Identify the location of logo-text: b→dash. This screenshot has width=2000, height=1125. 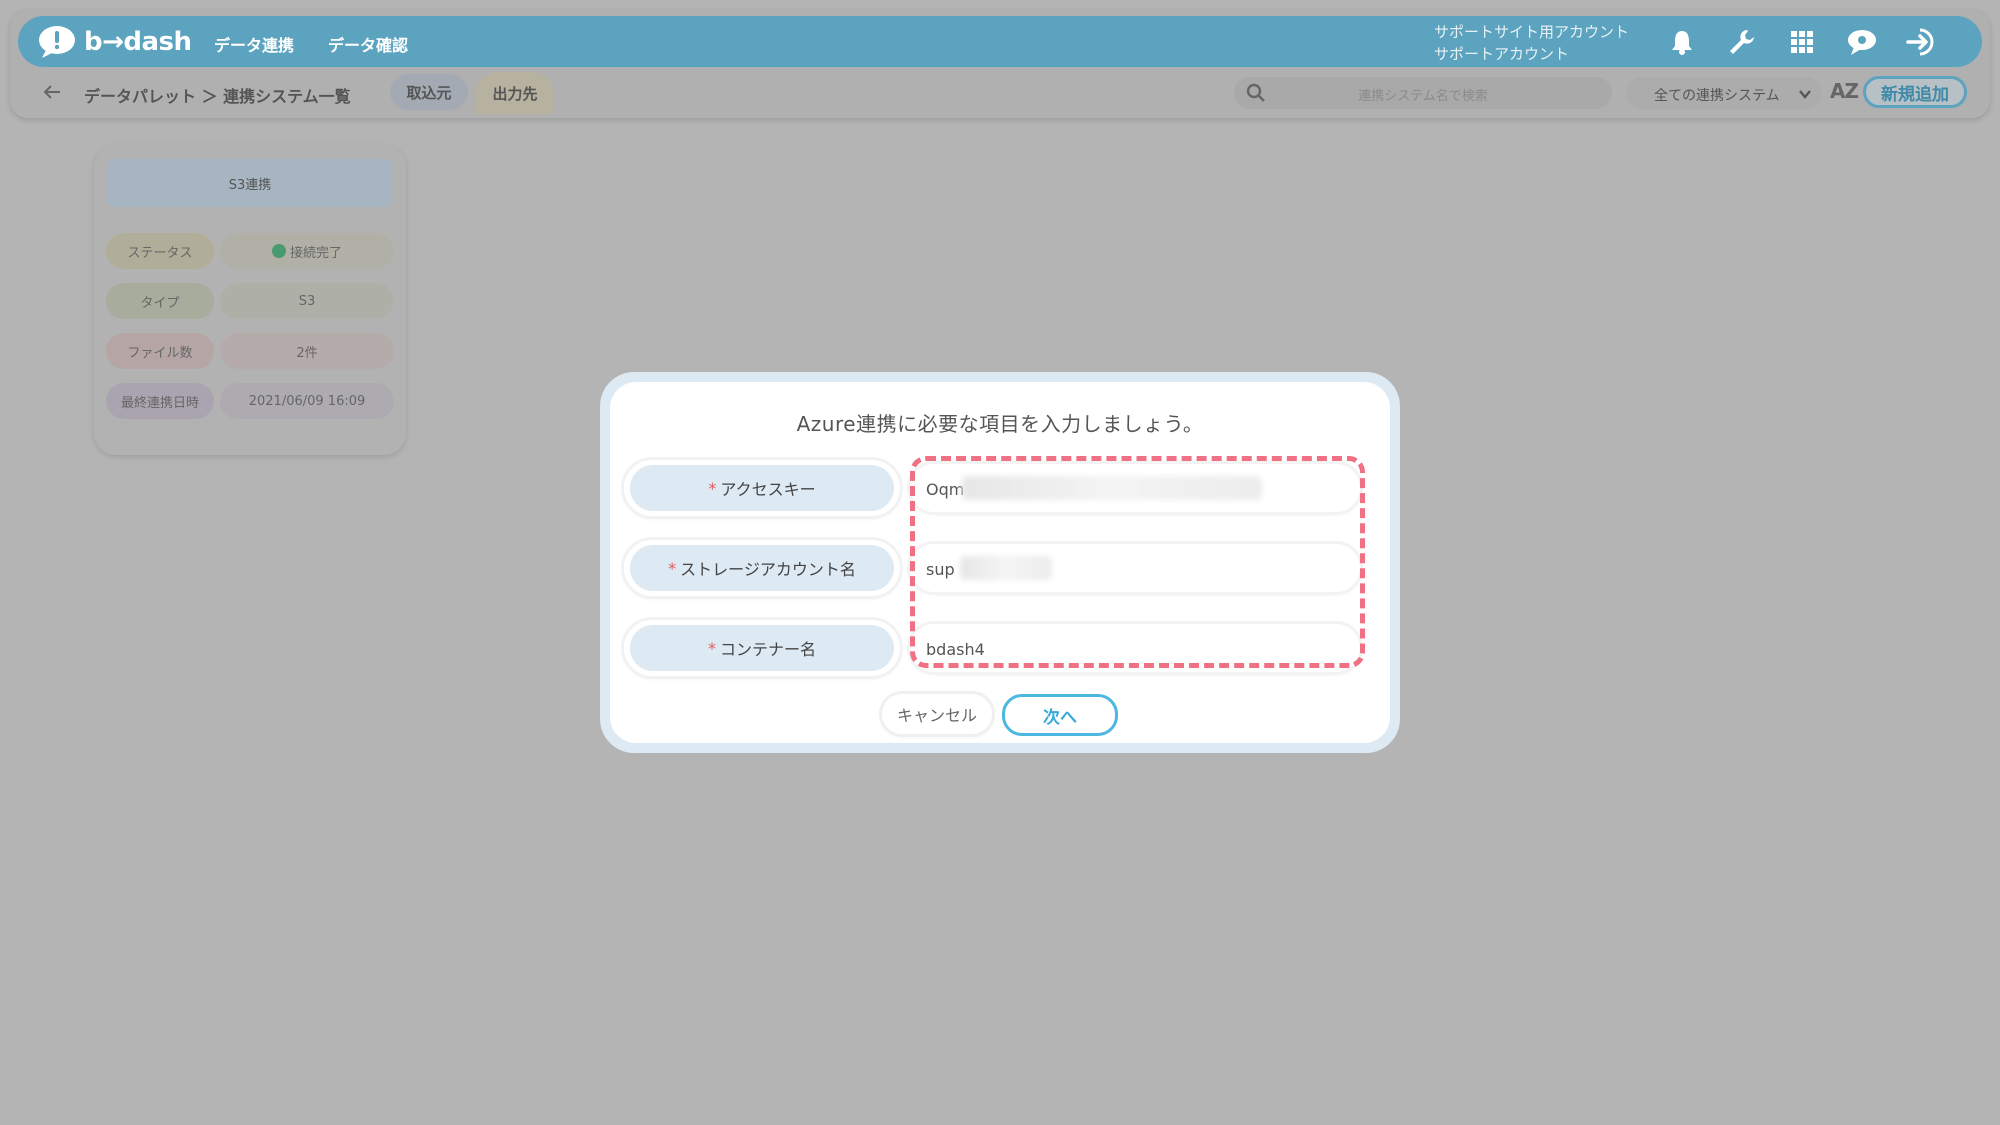
(138, 42).